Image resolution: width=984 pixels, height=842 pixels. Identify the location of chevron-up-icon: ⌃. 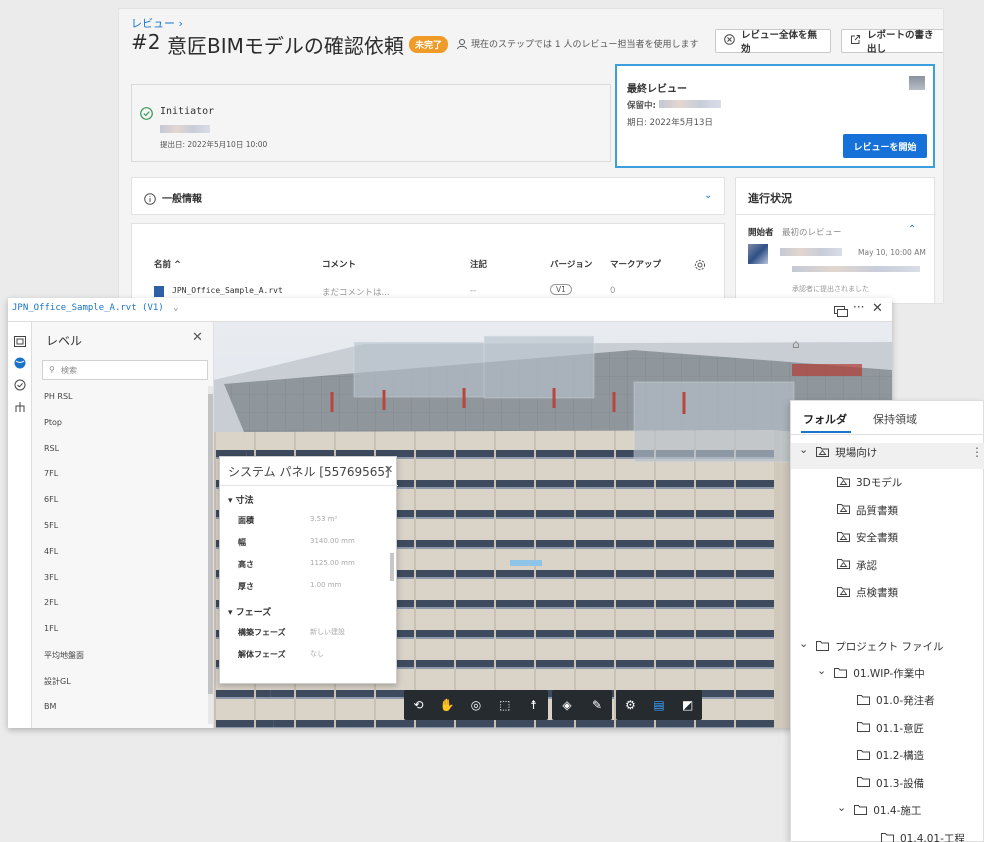
(912, 229).